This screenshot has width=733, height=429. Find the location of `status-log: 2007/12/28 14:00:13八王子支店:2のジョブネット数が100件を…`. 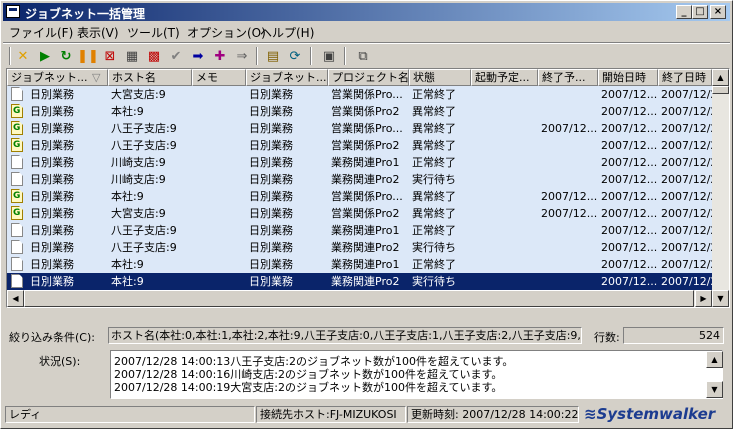

status-log: 2007/12/28 14:00:13八王子支店:2のジョブネット数が100件を… is located at coordinates (416, 374).